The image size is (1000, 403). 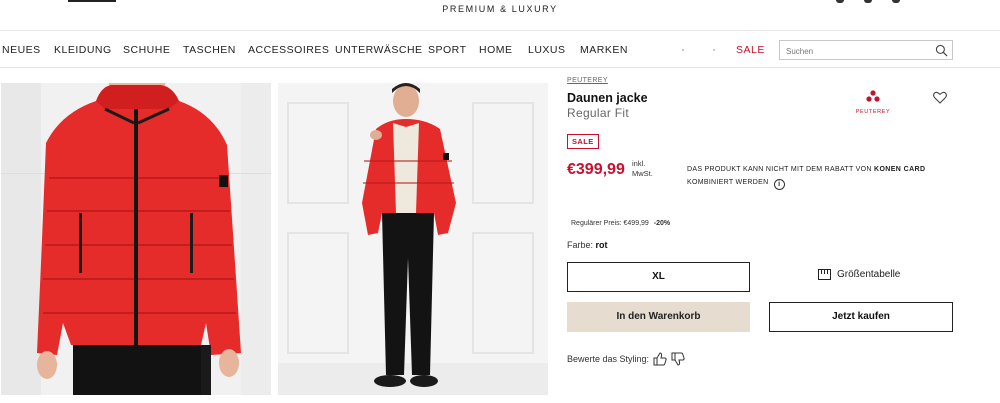 I want to click on brand-link: PEUTEREY, so click(x=587, y=80).